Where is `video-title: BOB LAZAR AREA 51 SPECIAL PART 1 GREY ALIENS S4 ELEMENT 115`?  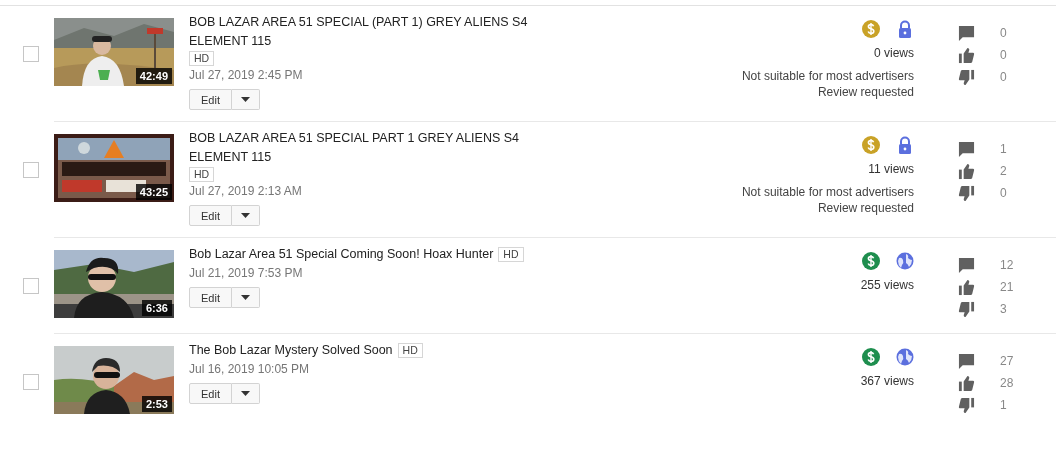
video-title: BOB LAZAR AREA 51 SPECIAL PART 1 GREY ALIENS S4 ELEMENT 115 is located at coordinates (361, 148).